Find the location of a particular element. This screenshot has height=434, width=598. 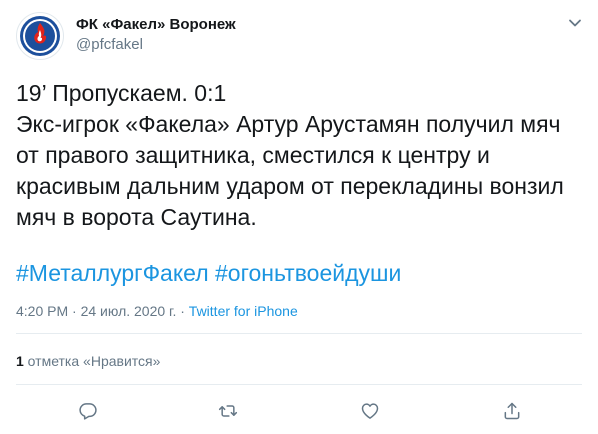

share-button is located at coordinates (512, 411).